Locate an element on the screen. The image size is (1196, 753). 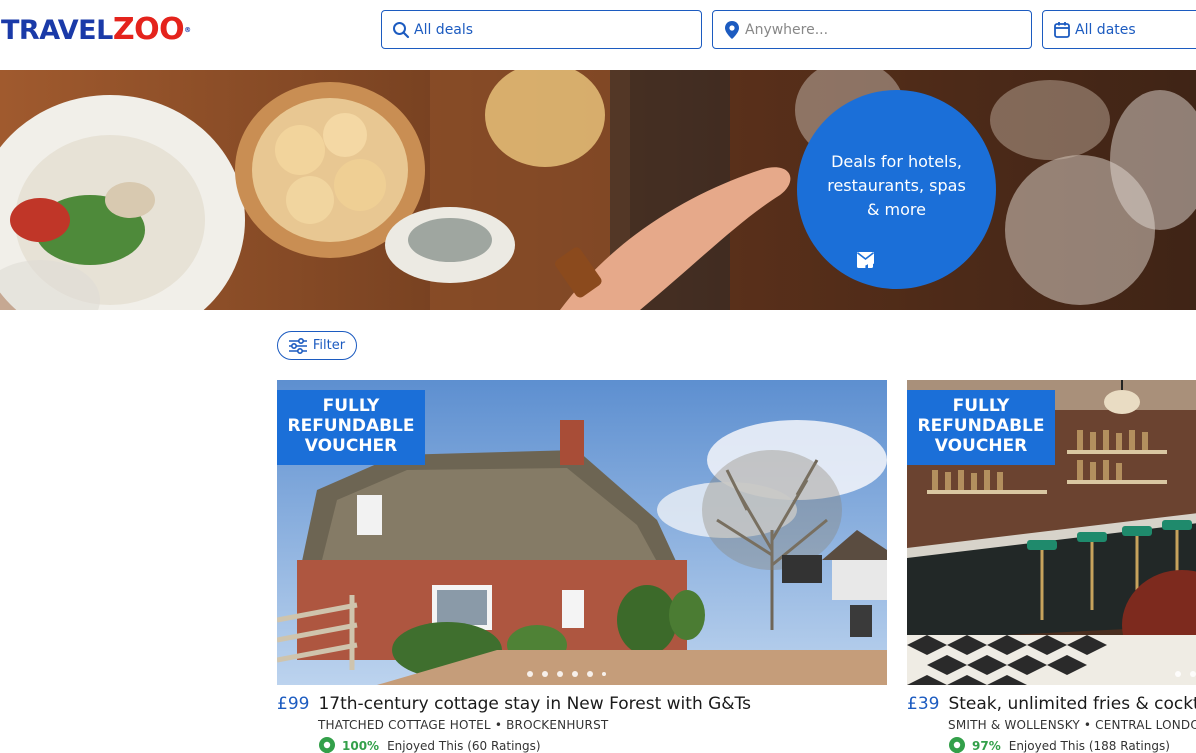
deals-search-value: All deals is located at coordinates (444, 29).